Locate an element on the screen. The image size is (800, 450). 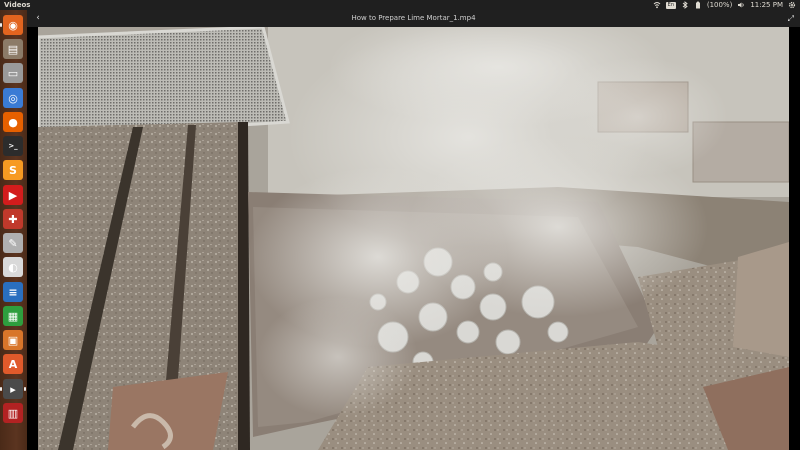
keyboard-layout-icon: En is located at coordinates (670, 5).